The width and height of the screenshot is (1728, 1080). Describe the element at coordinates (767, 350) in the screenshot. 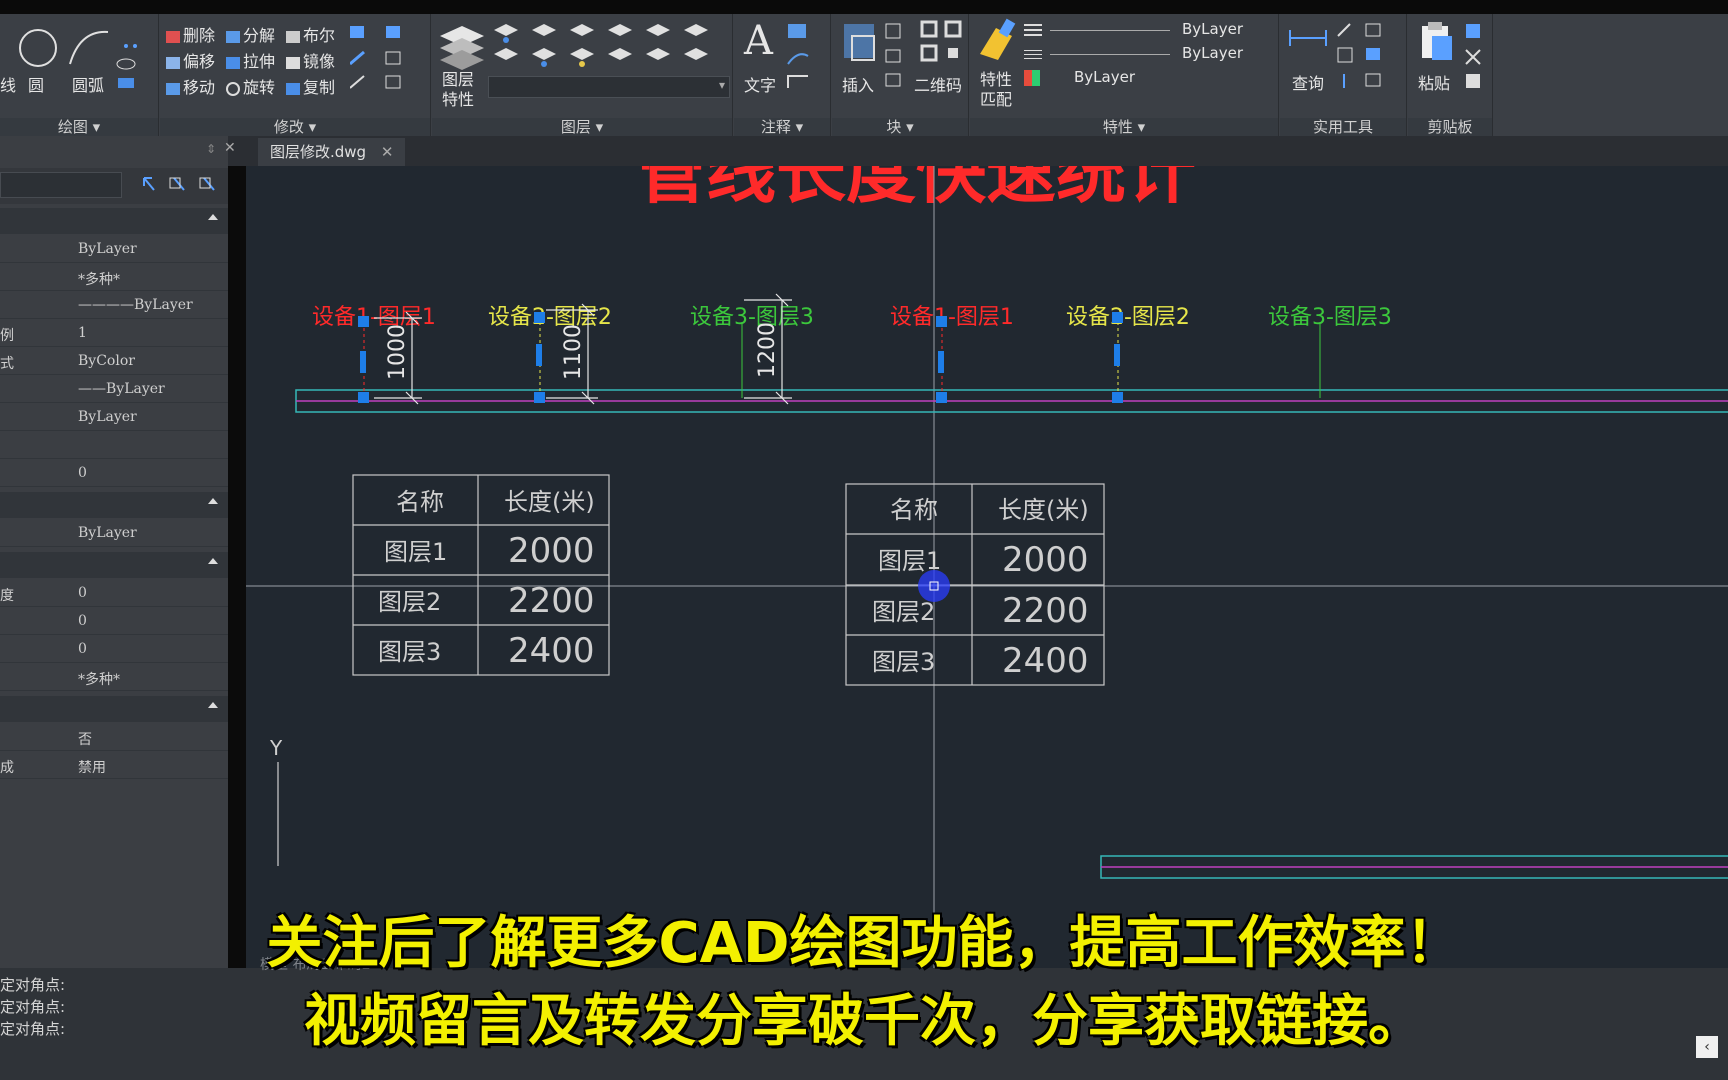

I see `dimension-text: 1200` at that location.